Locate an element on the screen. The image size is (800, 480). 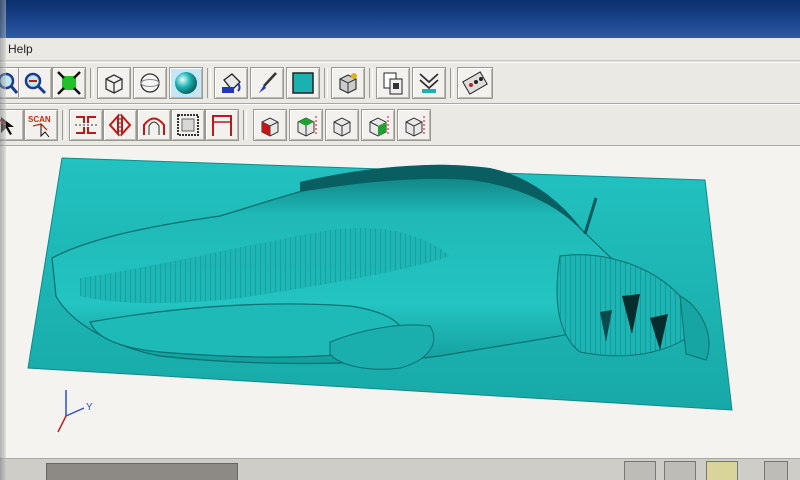
view-toolbar is located at coordinates (400, 83).